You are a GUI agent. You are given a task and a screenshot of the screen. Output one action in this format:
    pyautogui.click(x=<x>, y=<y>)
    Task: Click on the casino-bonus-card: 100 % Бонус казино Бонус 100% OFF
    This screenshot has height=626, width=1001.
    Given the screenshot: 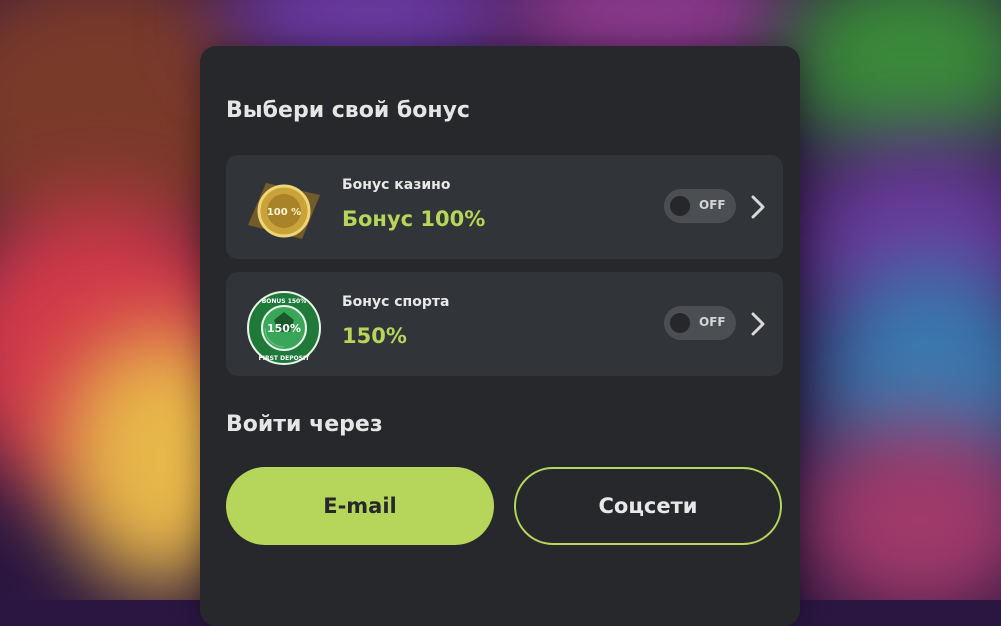 What is the action you would take?
    pyautogui.click(x=504, y=207)
    